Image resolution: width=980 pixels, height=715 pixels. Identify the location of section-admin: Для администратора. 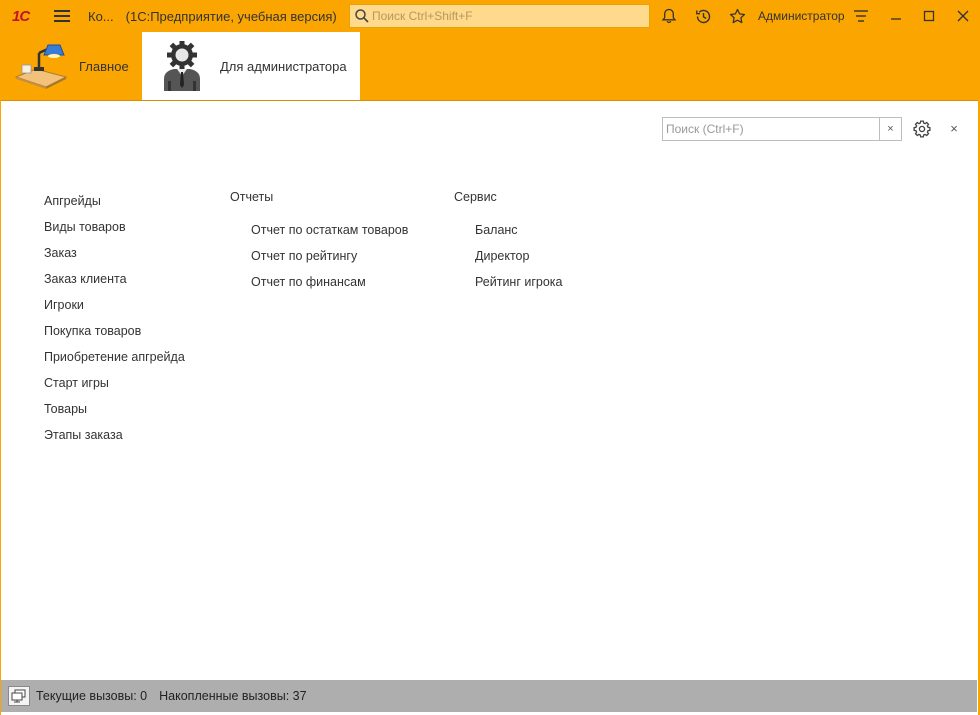
(251, 66).